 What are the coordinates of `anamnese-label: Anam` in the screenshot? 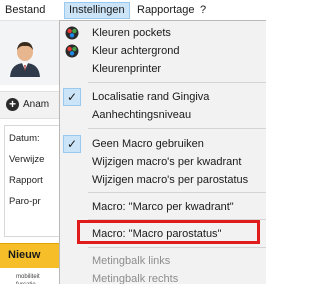 It's located at (36, 104).